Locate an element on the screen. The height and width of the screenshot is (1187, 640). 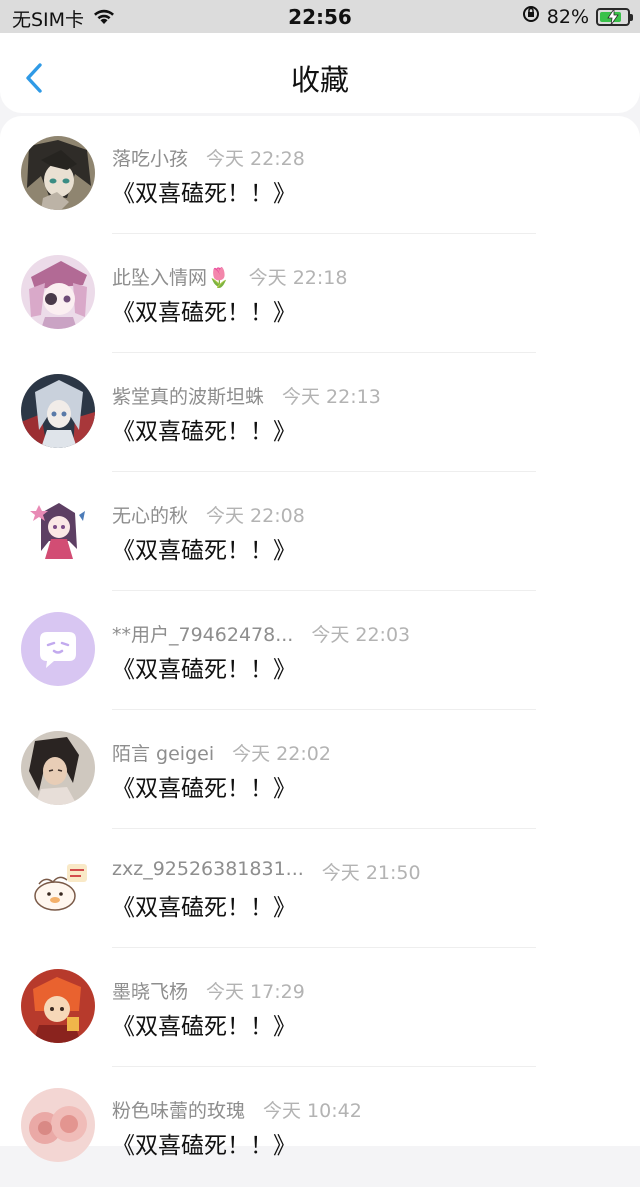
list-item: zxz_92526381831... 今天 21:50 《双喜磕死！！》 is located at coordinates (320, 889).